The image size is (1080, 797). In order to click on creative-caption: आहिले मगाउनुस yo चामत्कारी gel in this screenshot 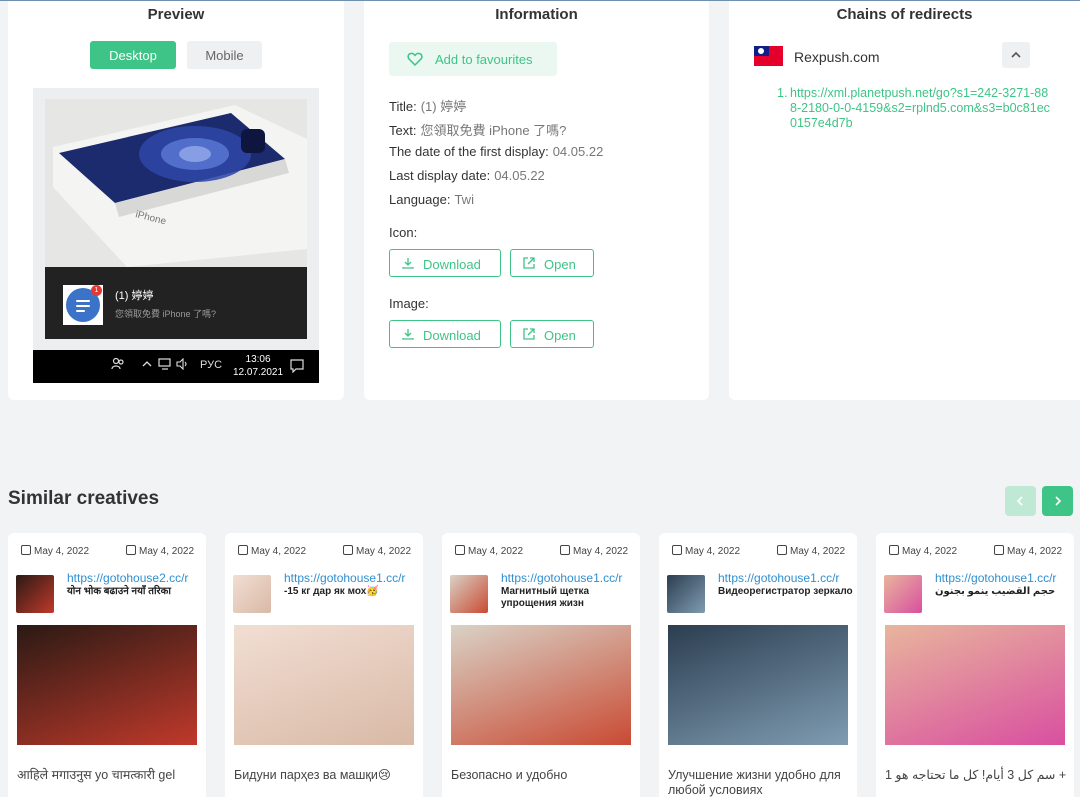, I will do `click(96, 775)`.